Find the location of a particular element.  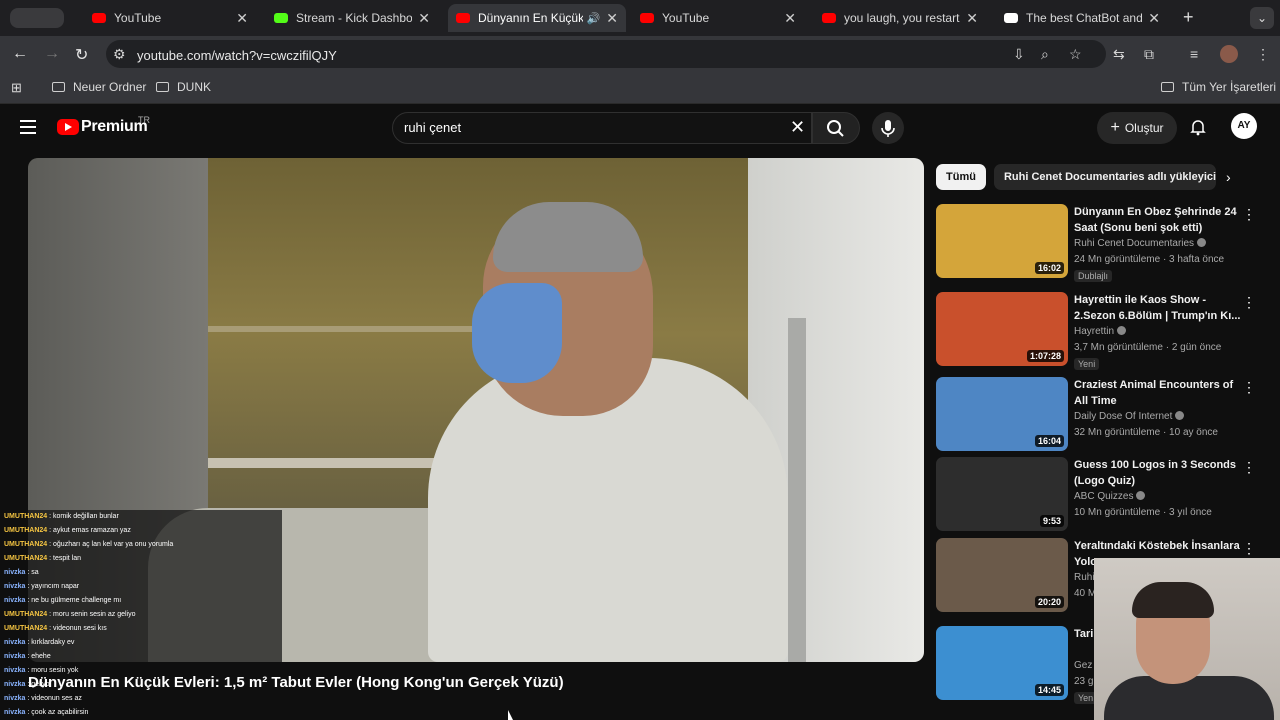

bookmark-folder-dunk: DUNK is located at coordinates (183, 87).